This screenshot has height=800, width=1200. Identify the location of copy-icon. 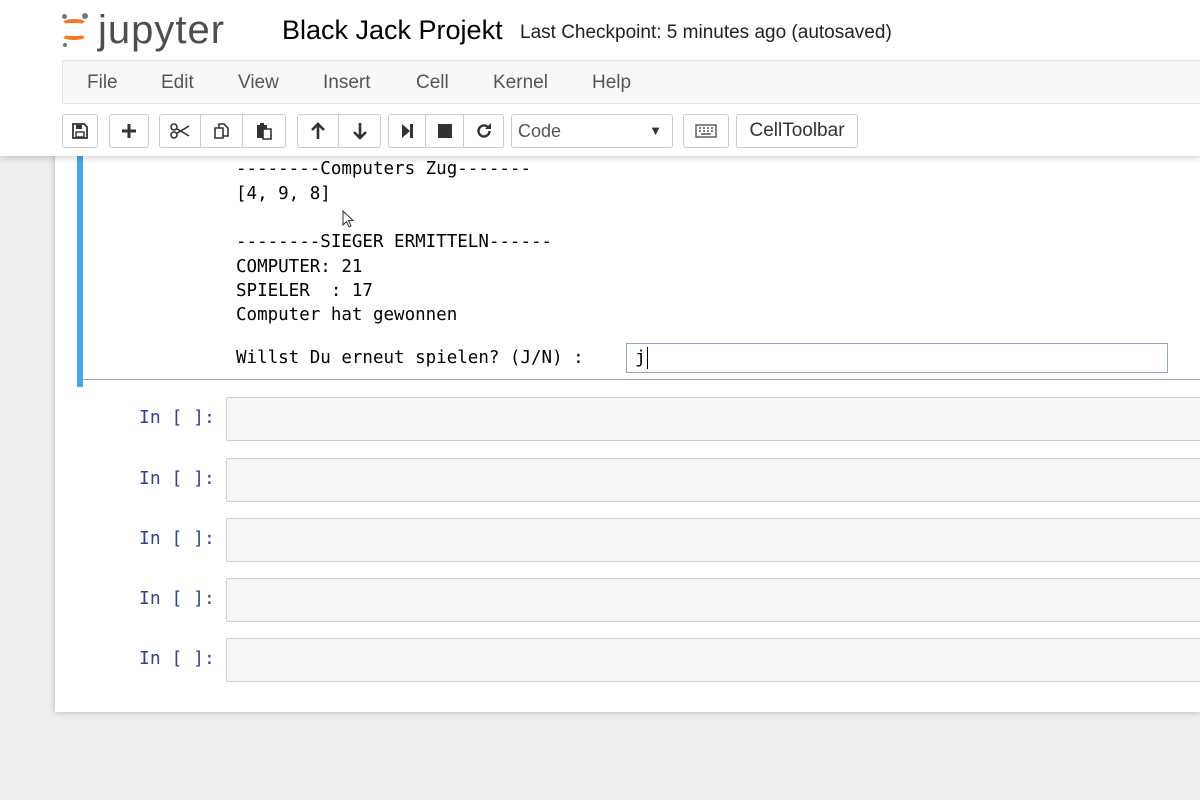
(222, 131).